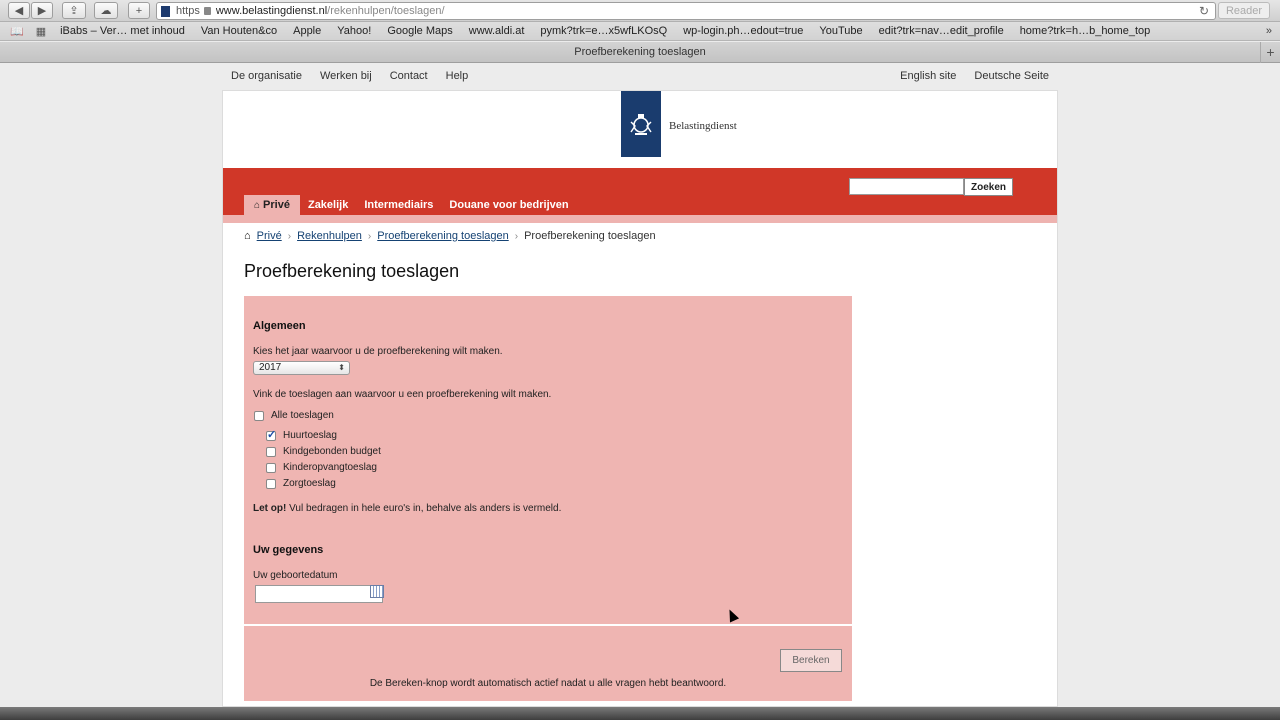 The image size is (1280, 720). Describe the element at coordinates (988, 187) in the screenshot. I see `search-button: Zoeken` at that location.